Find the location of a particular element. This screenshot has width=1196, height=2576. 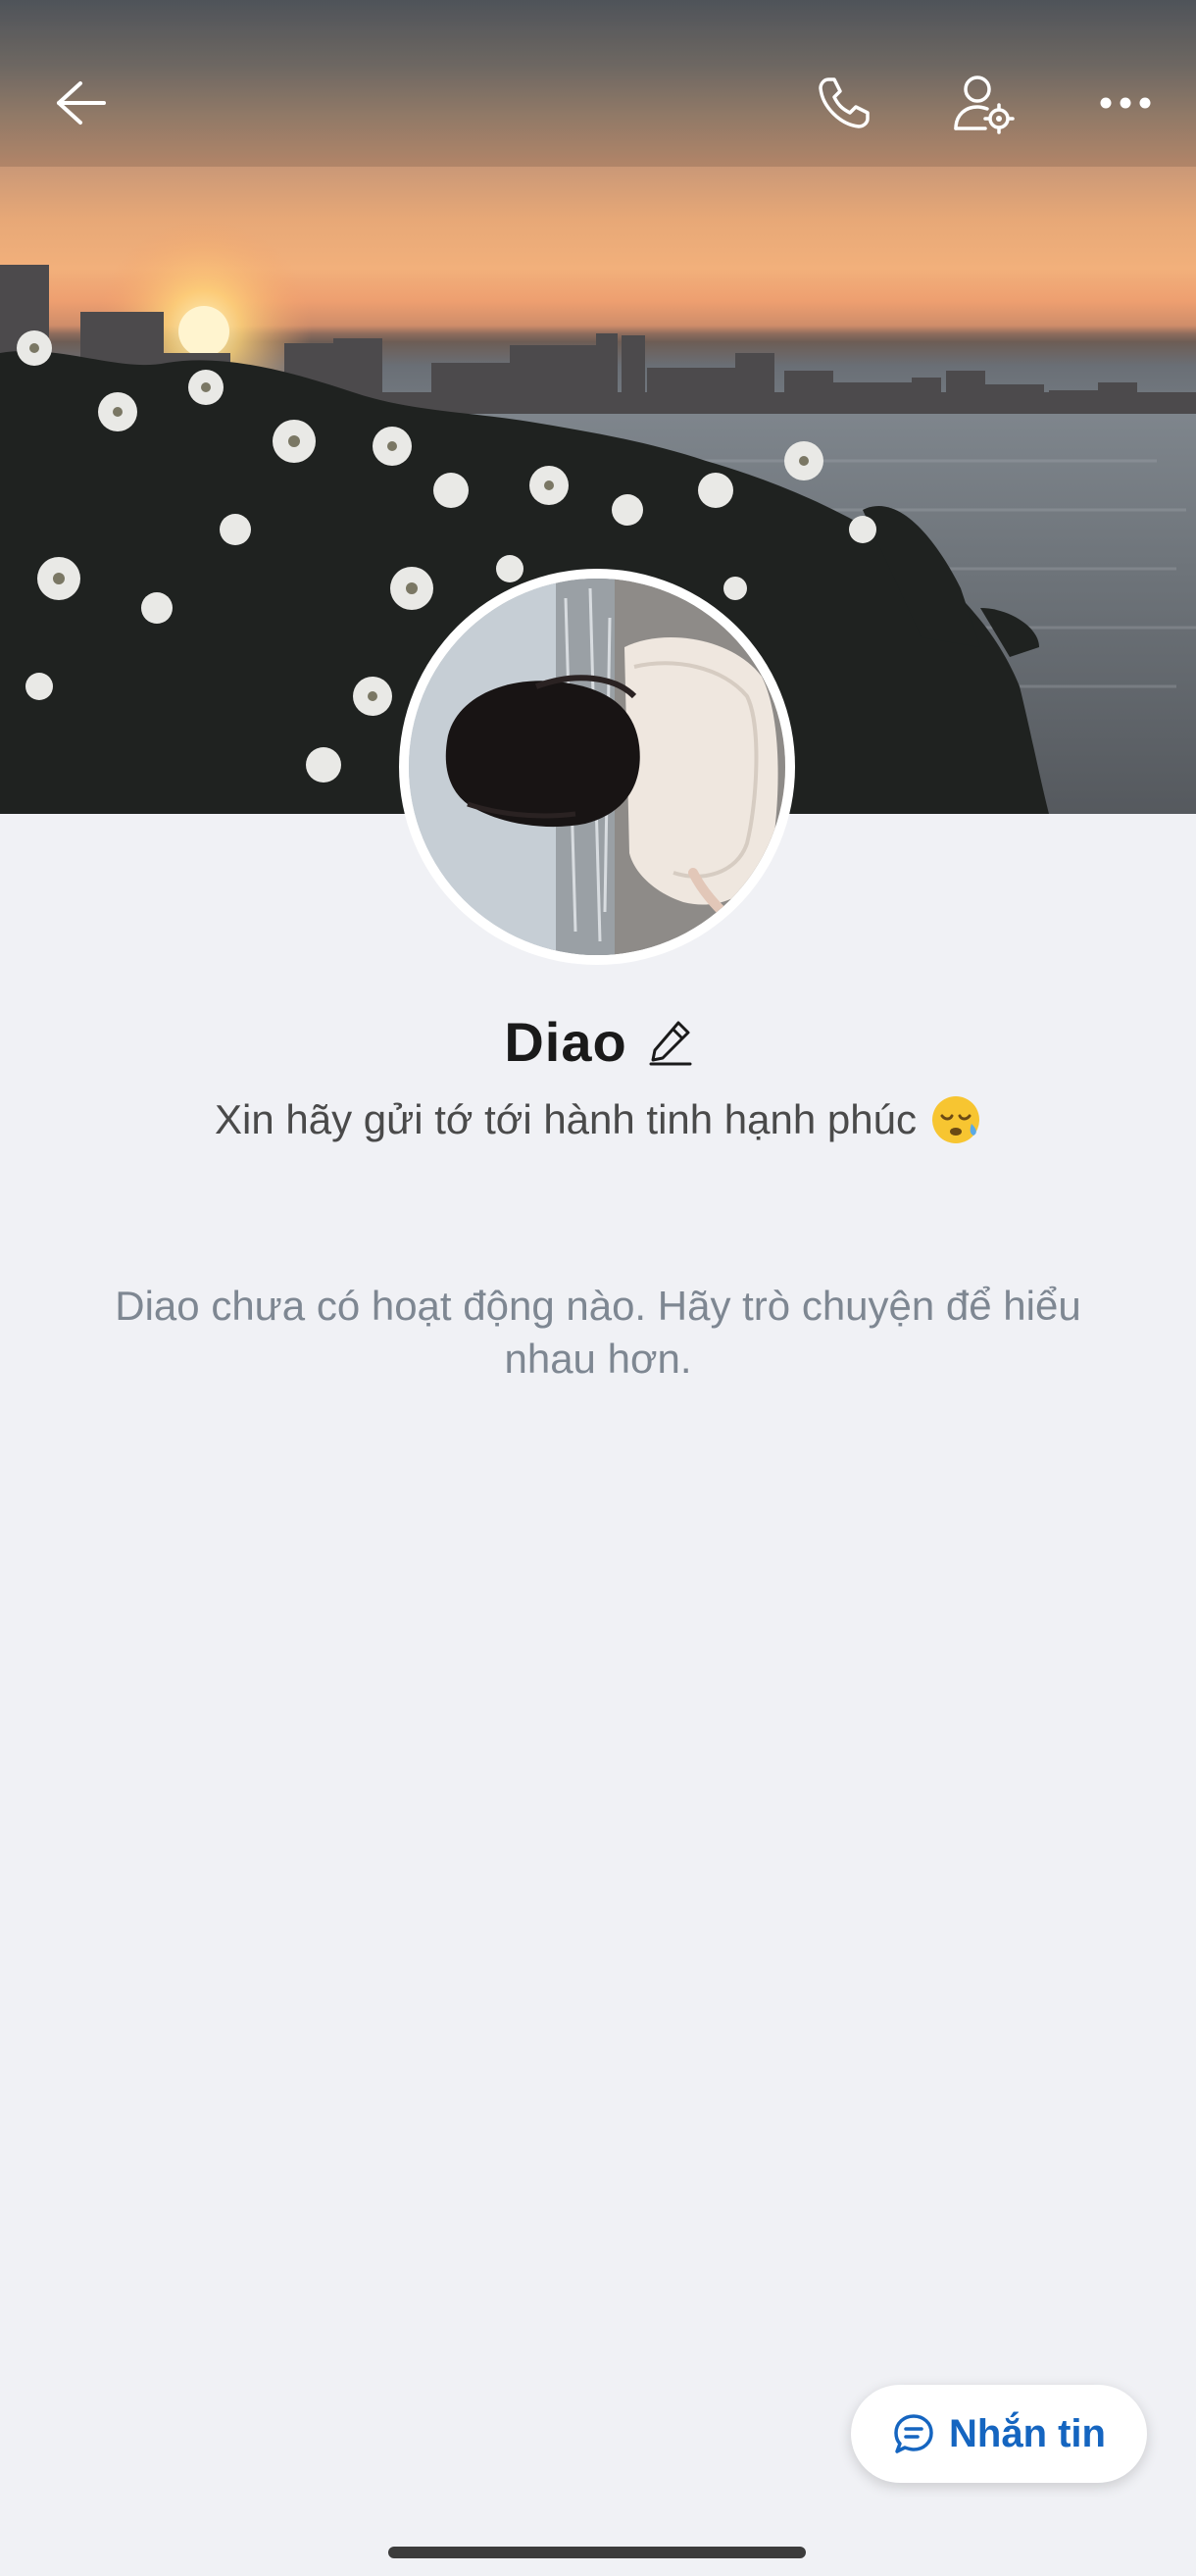

message-button-label: Nhắn tin is located at coordinates (1027, 2433).